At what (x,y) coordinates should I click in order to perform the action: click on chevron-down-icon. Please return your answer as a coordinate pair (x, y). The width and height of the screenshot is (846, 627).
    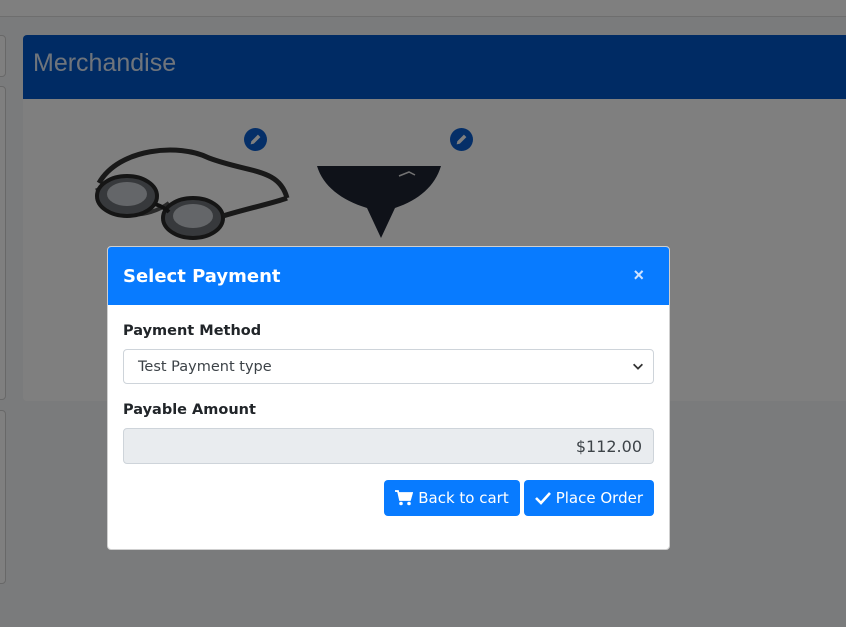
    Looking at the image, I should click on (638, 366).